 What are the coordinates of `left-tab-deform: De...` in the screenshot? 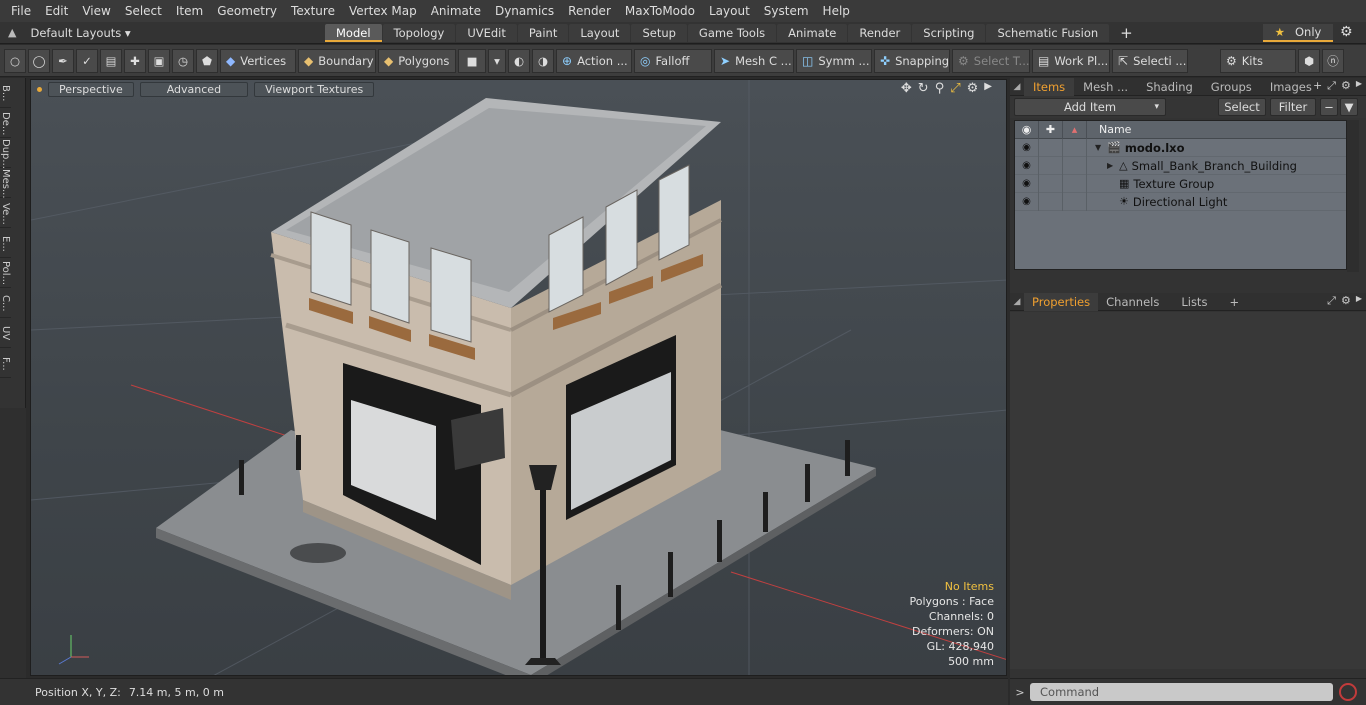 It's located at (5, 124).